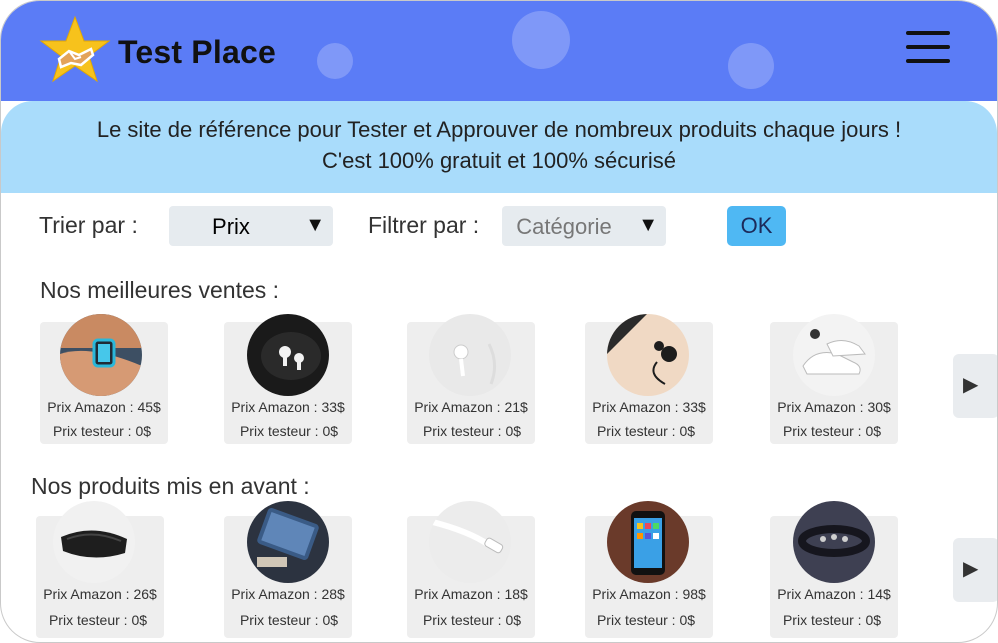  What do you see at coordinates (104, 407) in the screenshot?
I see `amazon-price: Prix Amazon : 45$` at bounding box center [104, 407].